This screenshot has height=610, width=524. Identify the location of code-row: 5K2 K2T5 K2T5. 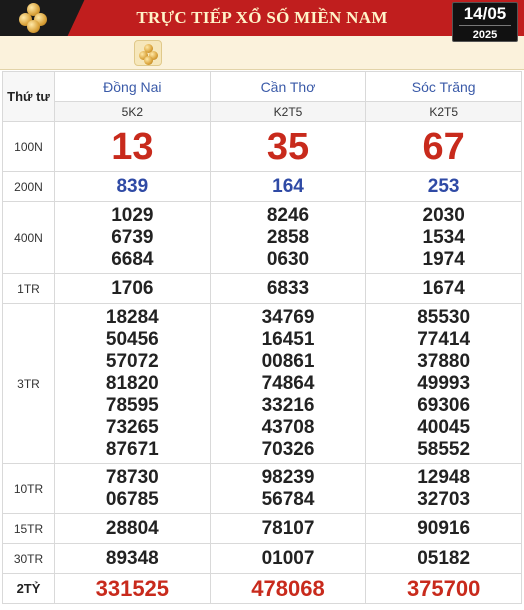
(262, 111).